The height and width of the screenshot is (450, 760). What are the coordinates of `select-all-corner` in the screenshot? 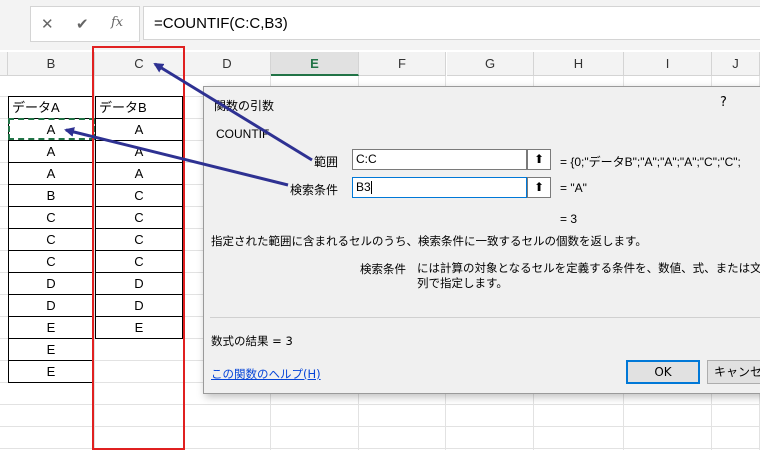 It's located at (4, 64).